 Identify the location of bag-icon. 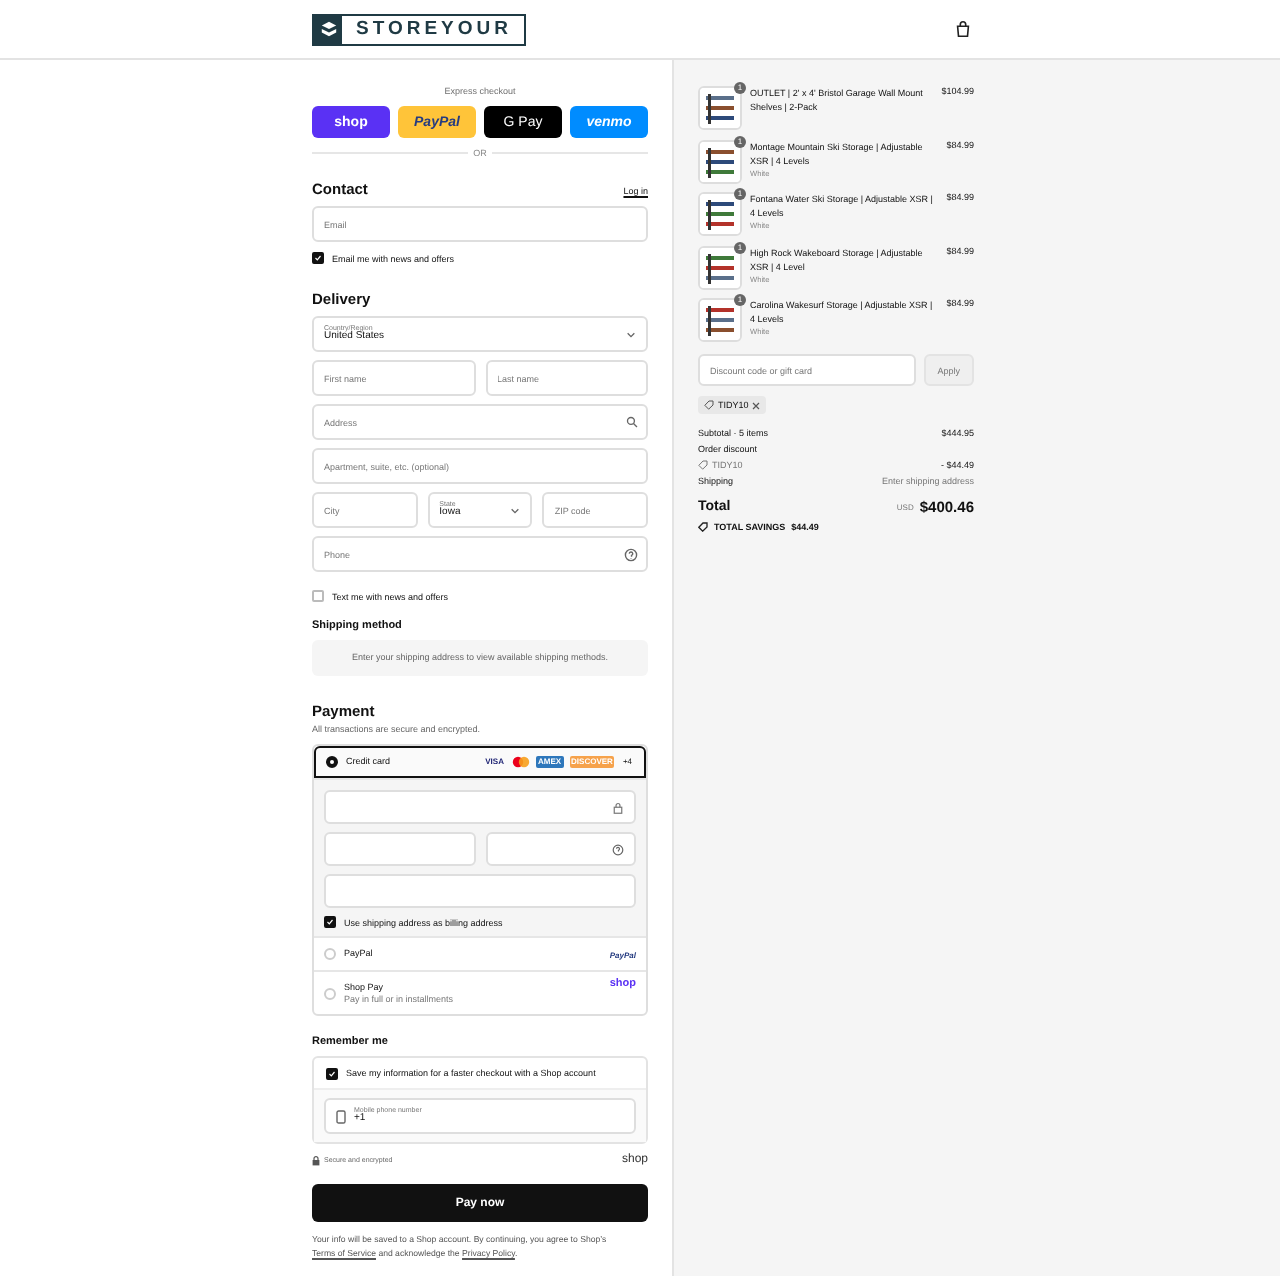
(963, 29).